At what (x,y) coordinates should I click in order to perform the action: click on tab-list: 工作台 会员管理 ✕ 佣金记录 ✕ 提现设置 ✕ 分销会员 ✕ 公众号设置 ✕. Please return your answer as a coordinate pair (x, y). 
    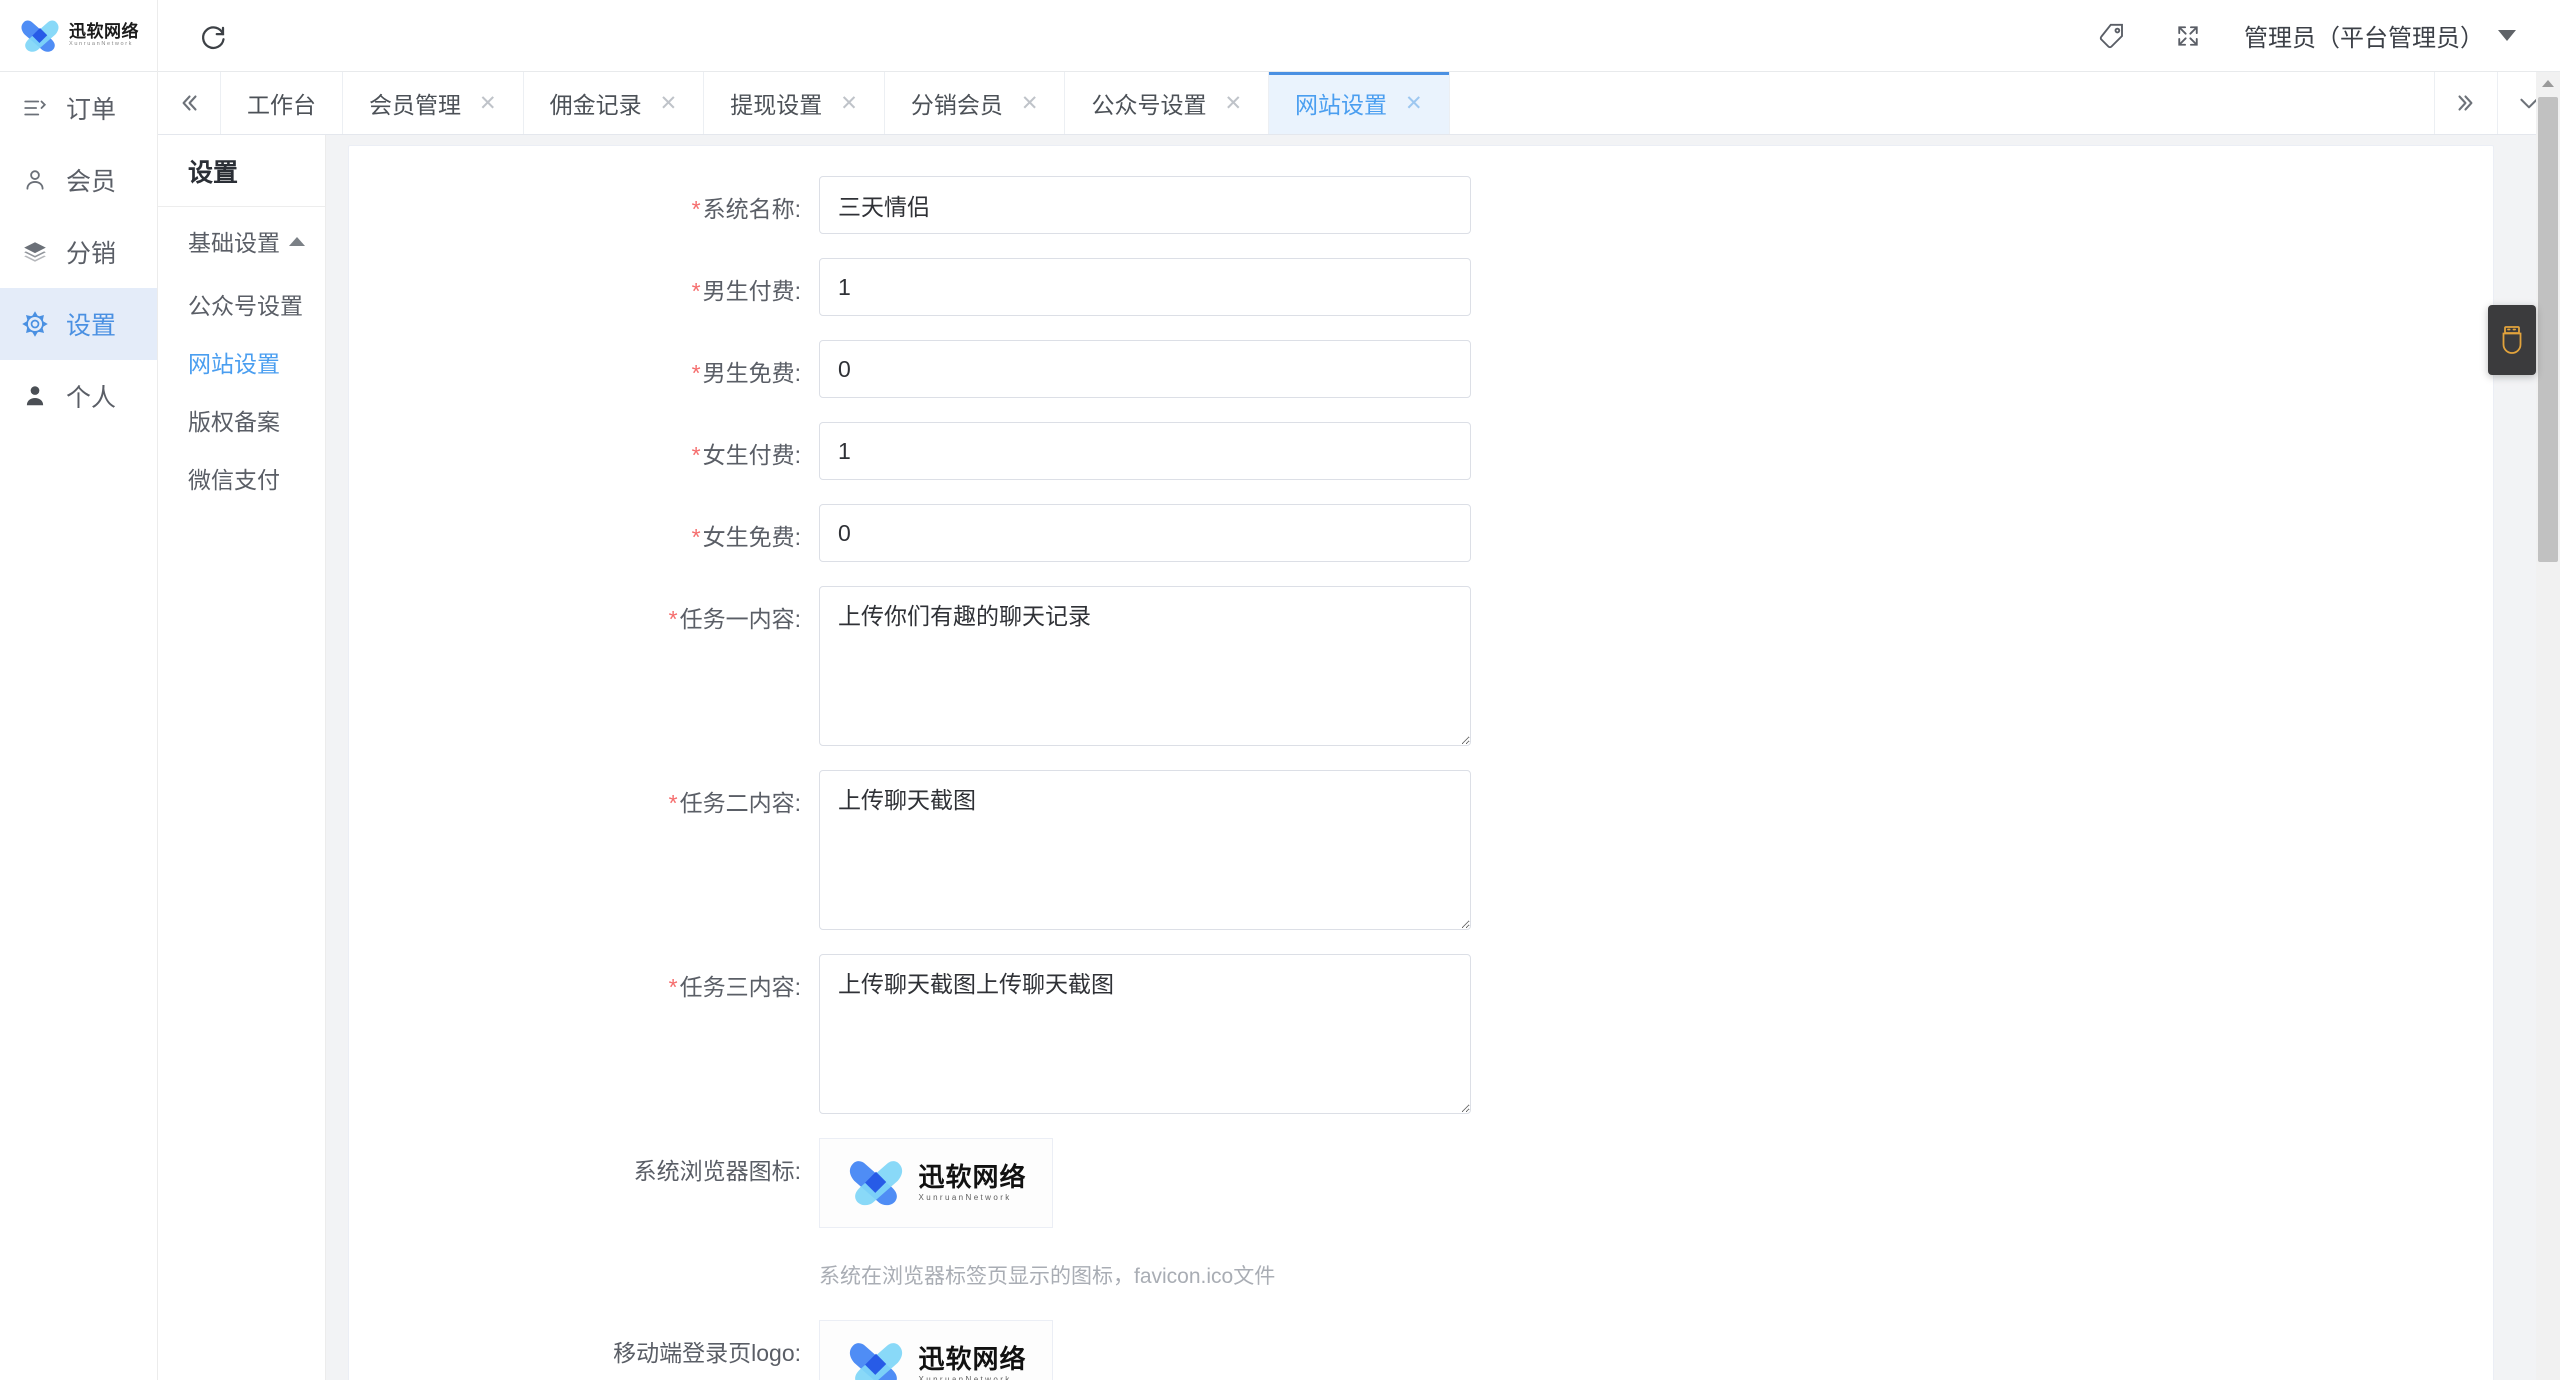
    Looking at the image, I should click on (1327, 103).